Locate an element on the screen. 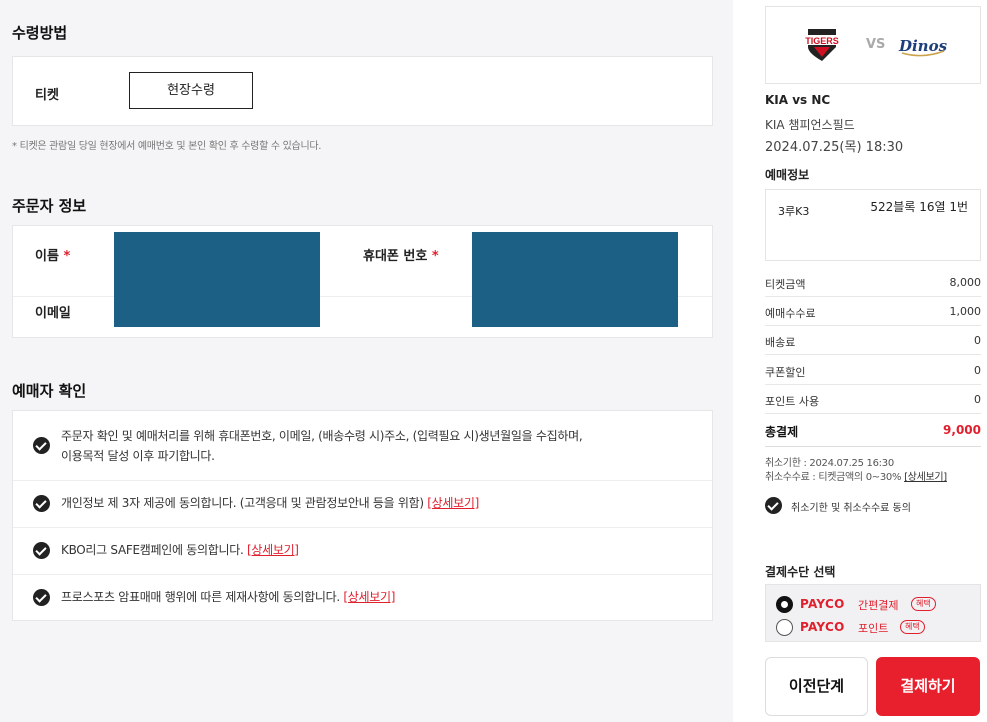 This screenshot has height=722, width=987. pickup-panel: 티켓 현장수령 is located at coordinates (362, 91).